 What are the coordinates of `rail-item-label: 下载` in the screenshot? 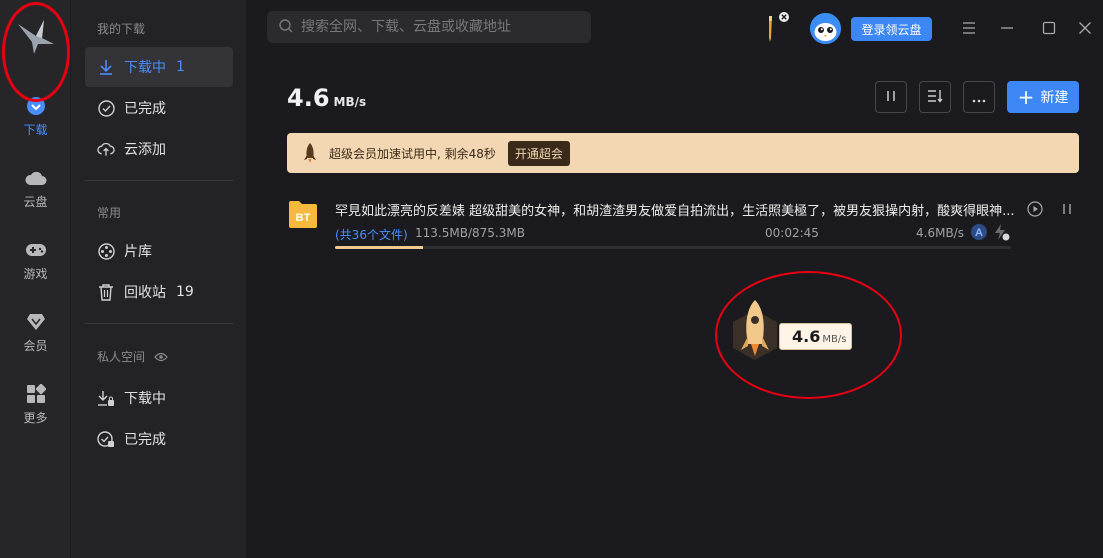 It's located at (35, 129).